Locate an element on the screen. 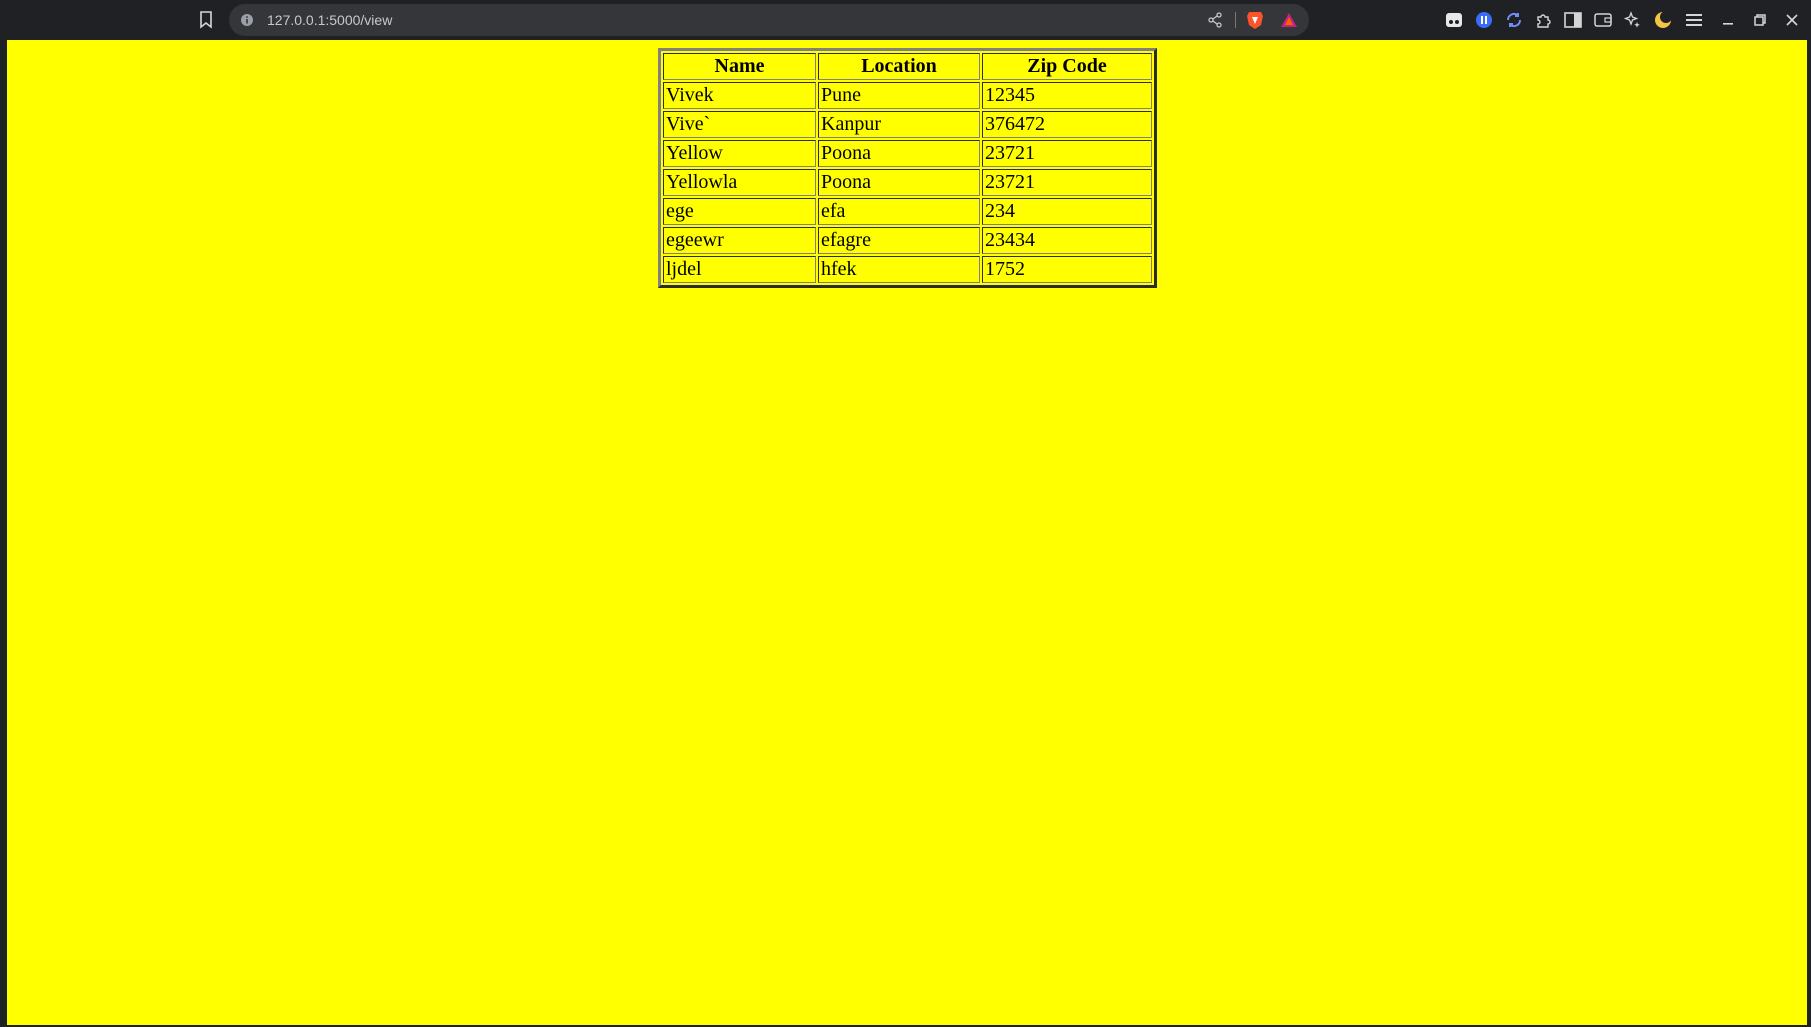 This screenshot has height=1027, width=1811. sidebar-icon is located at coordinates (1573, 20).